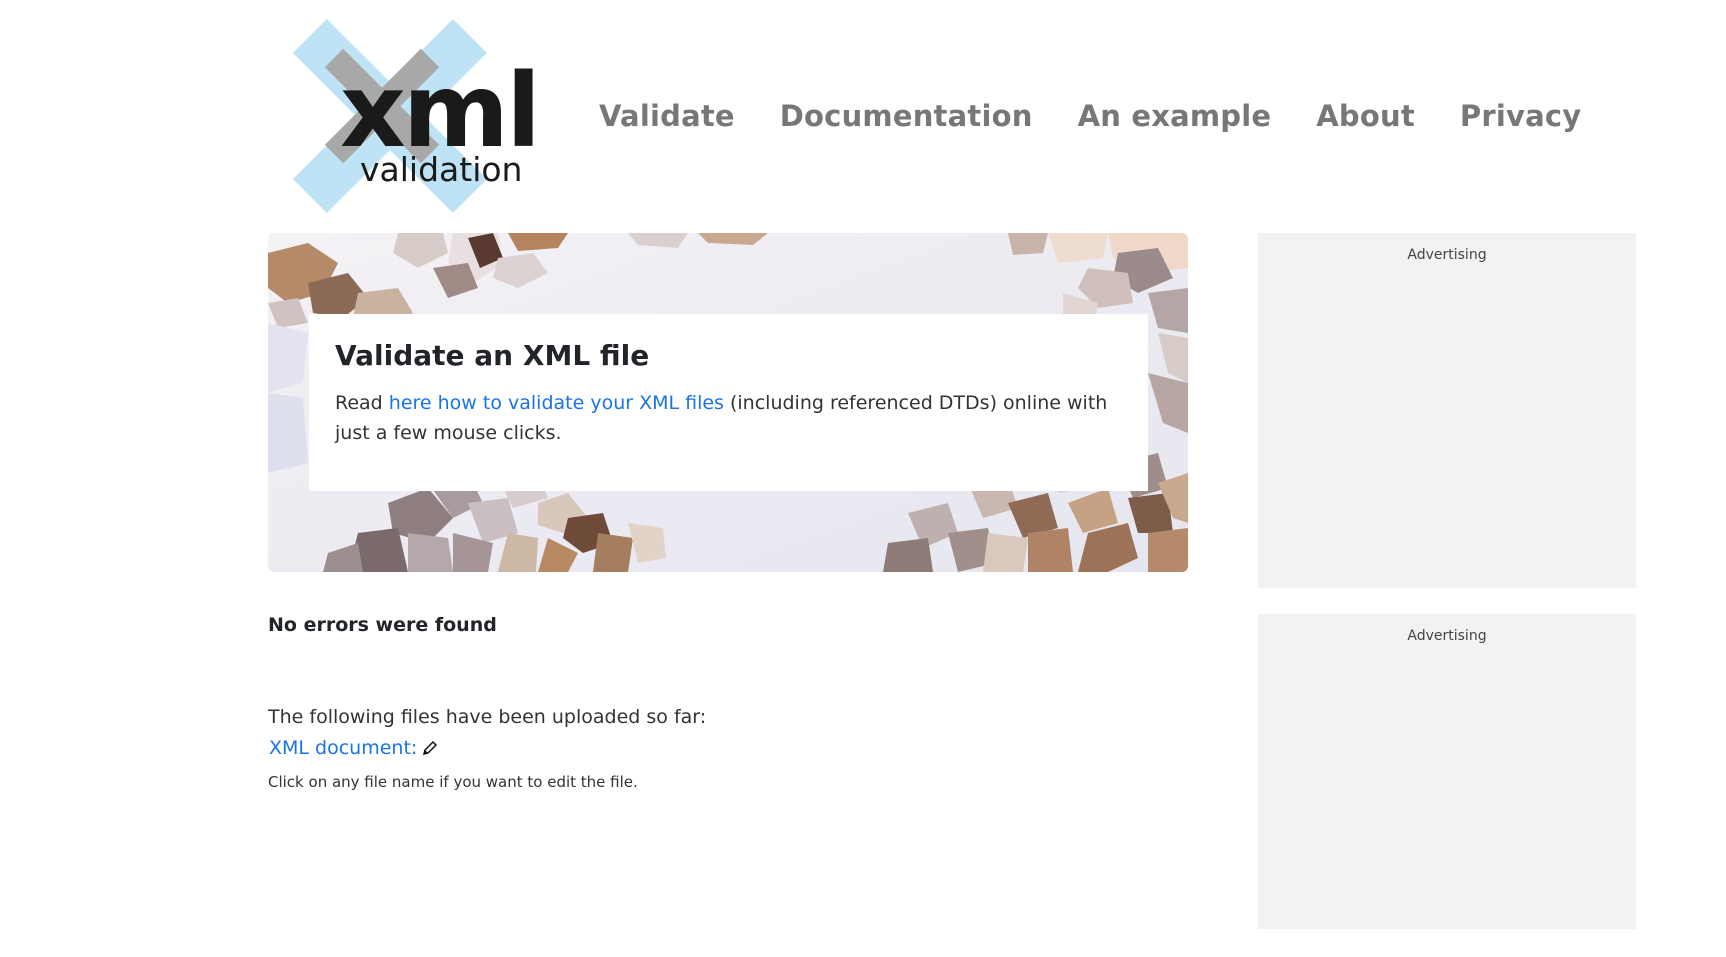 This screenshot has height=957, width=1726. I want to click on nav-validate: Validate, so click(667, 116).